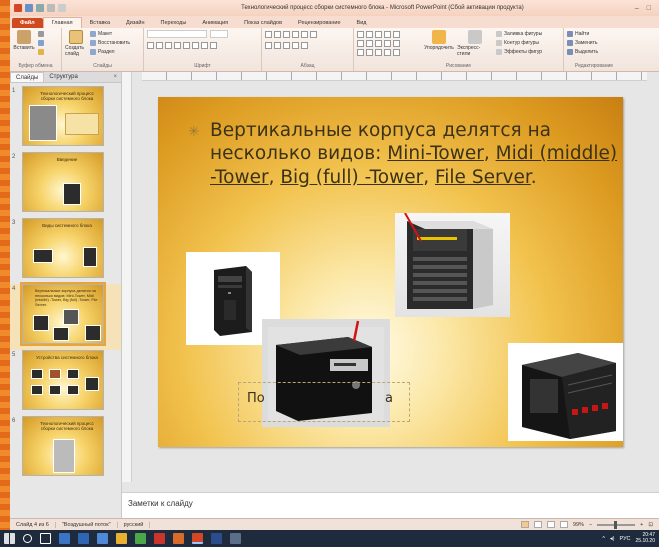  I want to click on underline-icon, so click(168, 45).